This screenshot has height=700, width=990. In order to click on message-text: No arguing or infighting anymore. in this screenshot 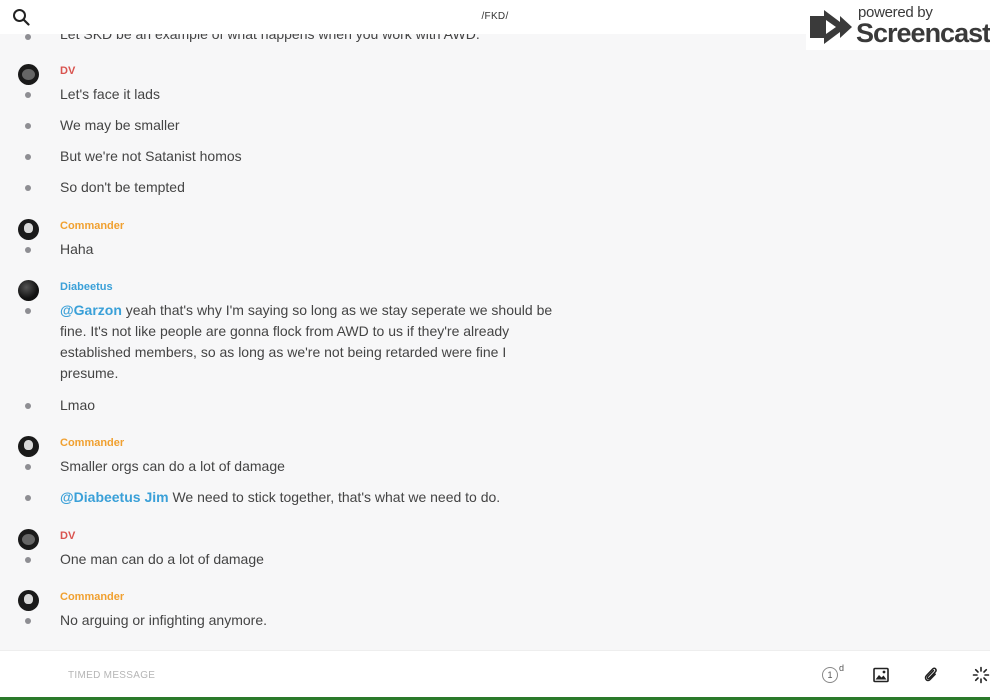, I will do `click(164, 620)`.